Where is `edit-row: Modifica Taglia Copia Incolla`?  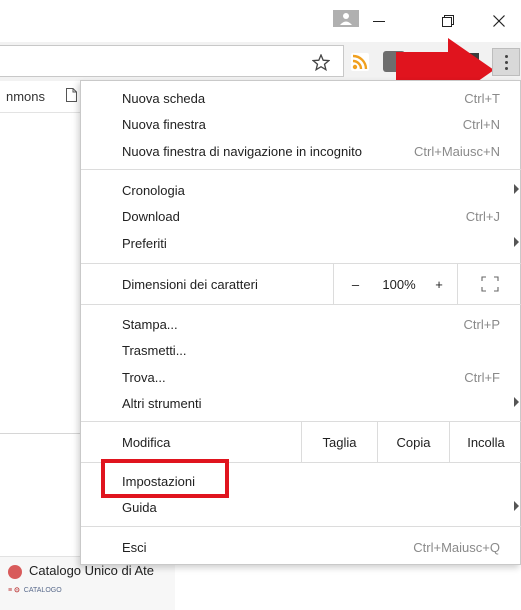 edit-row: Modifica Taglia Copia Incolla is located at coordinates (301, 442).